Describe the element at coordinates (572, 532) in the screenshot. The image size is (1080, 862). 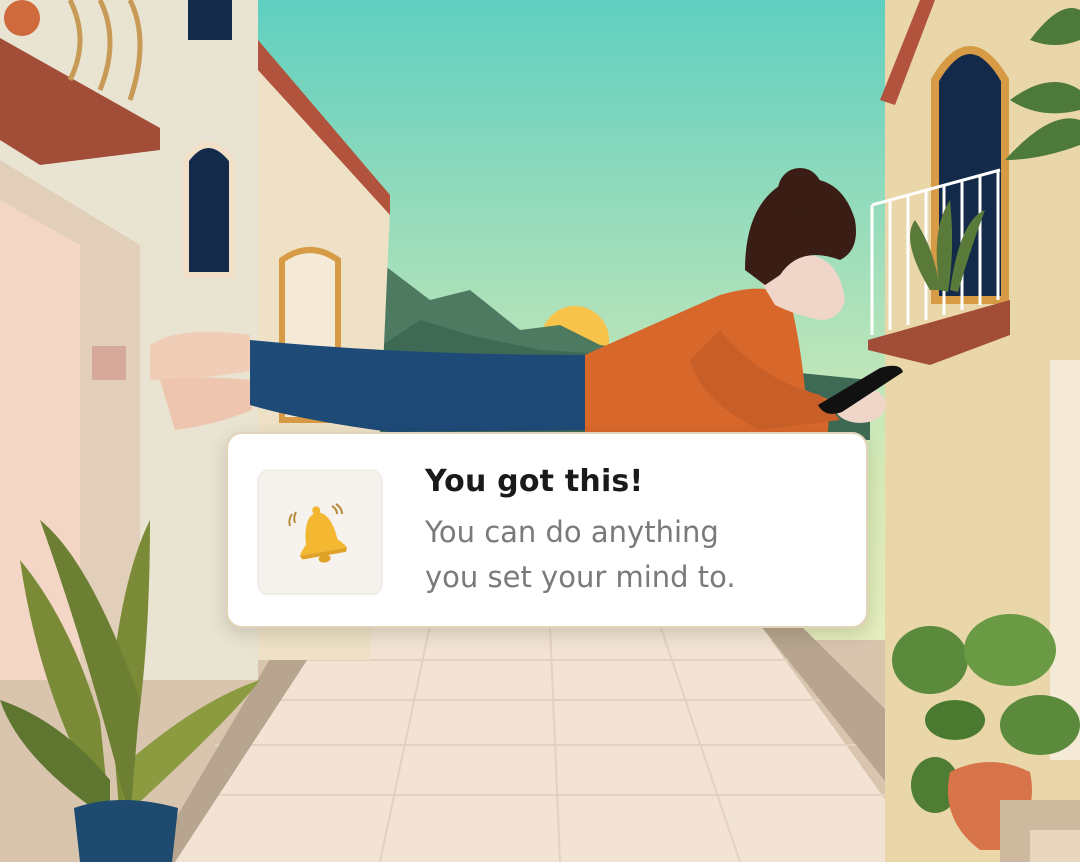
I see `notification-message-line: You can do anything` at that location.